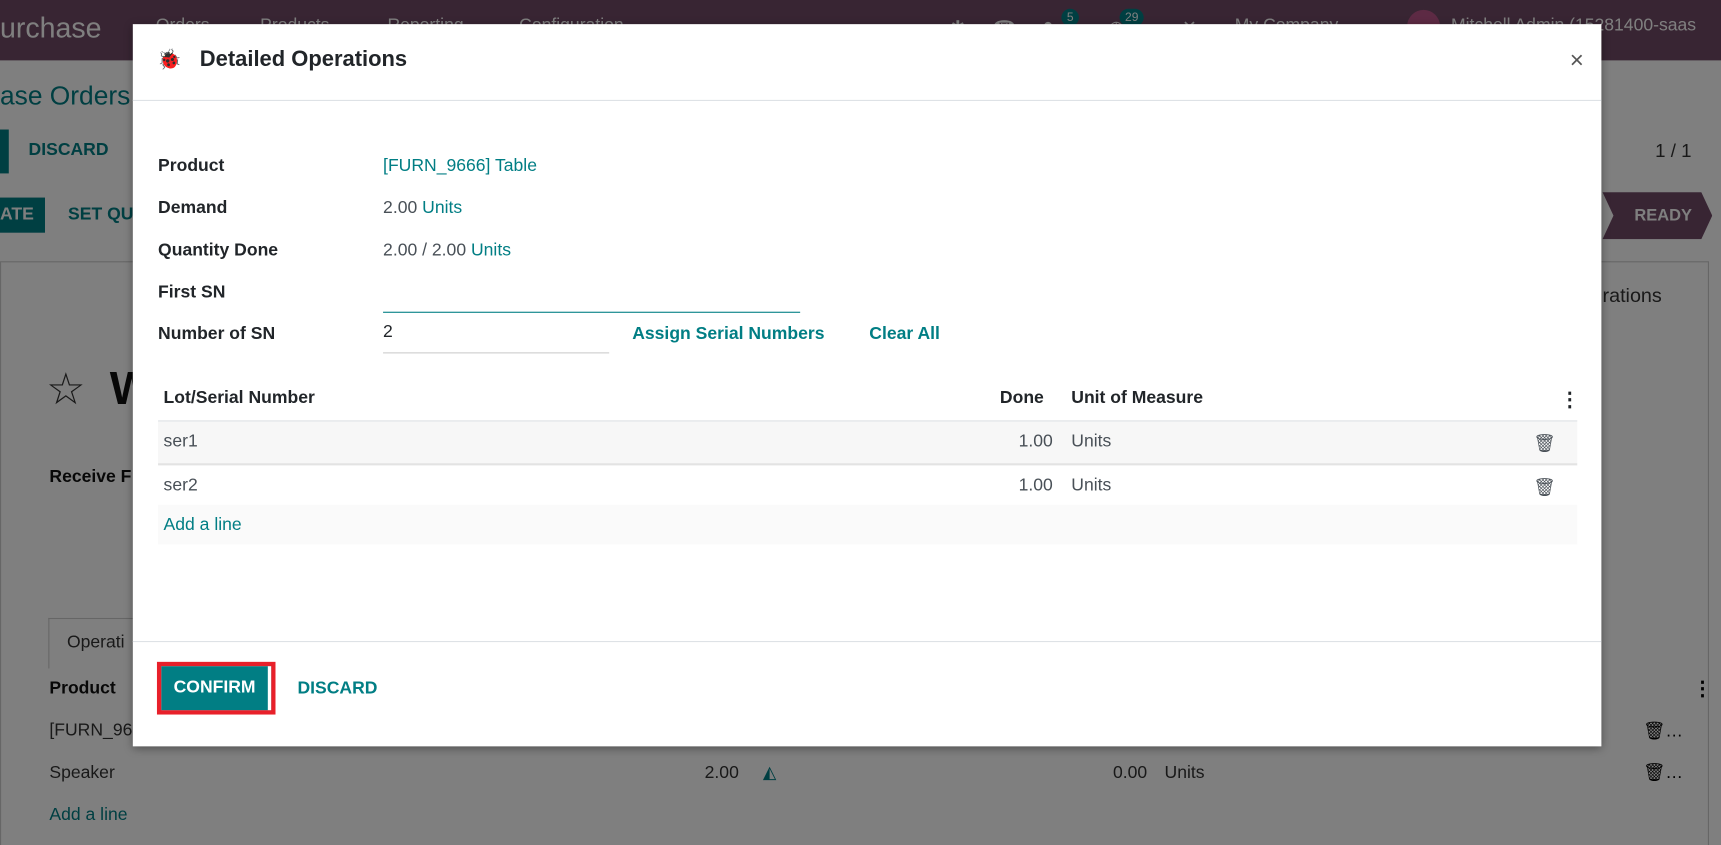  Describe the element at coordinates (904, 335) in the screenshot. I see `clear-all-button: Clear All` at that location.